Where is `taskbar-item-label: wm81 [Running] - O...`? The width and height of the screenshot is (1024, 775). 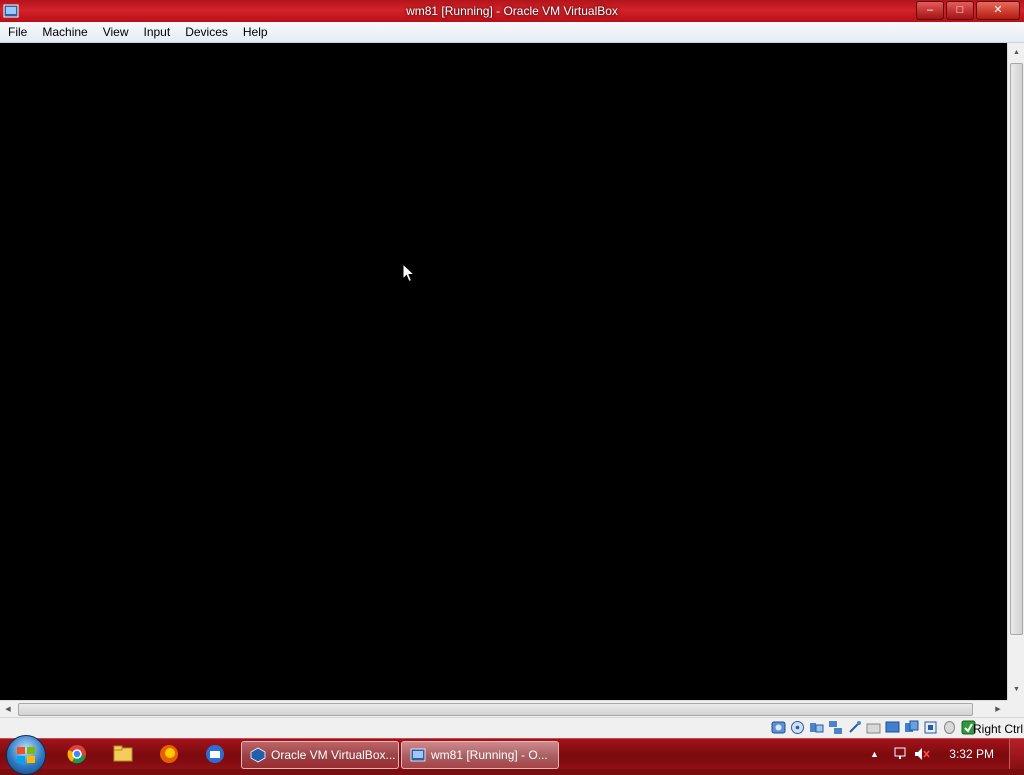
taskbar-item-label: wm81 [Running] - O... is located at coordinates (489, 755).